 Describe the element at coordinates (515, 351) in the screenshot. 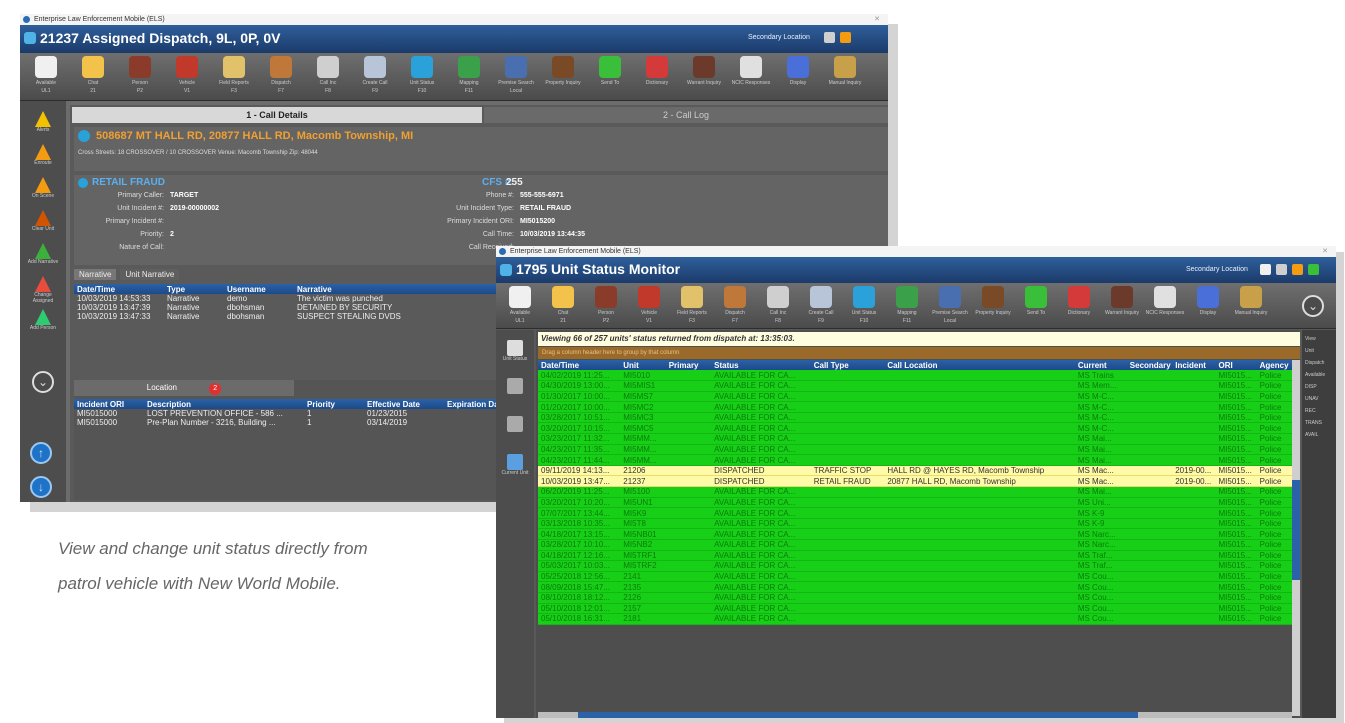

I see `sidebar-button: Unit Status` at that location.